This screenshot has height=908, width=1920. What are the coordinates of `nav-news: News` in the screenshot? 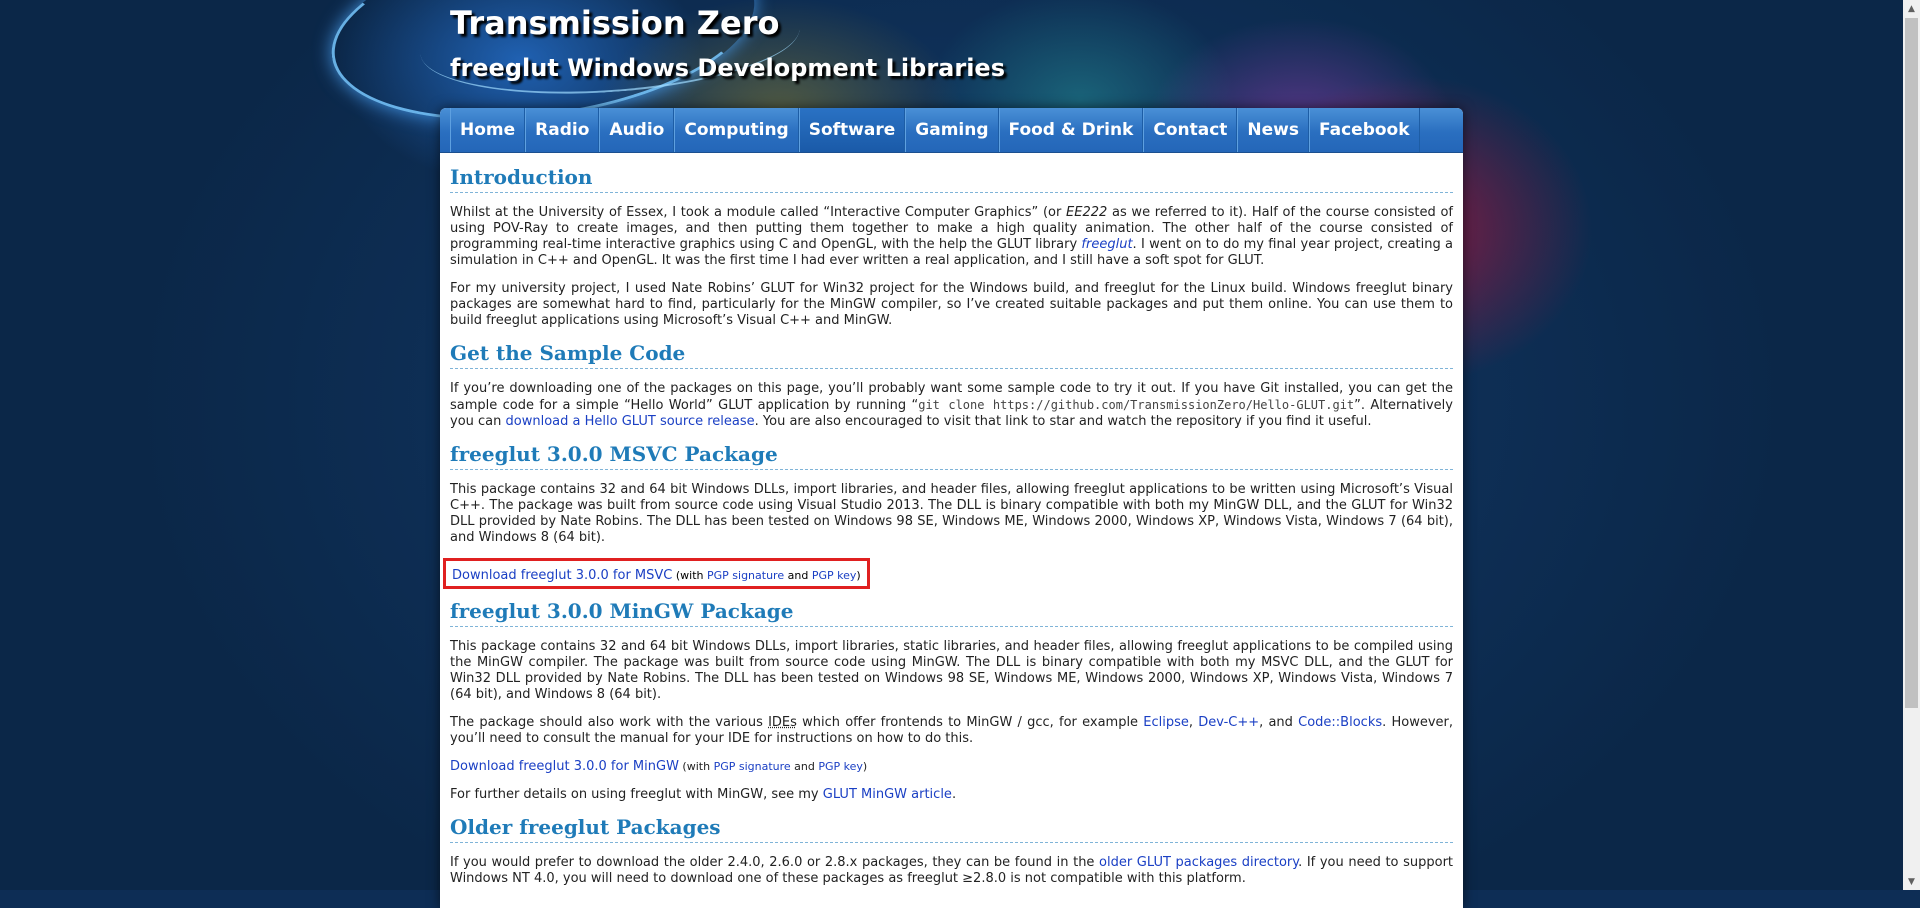 It's located at (1273, 130).